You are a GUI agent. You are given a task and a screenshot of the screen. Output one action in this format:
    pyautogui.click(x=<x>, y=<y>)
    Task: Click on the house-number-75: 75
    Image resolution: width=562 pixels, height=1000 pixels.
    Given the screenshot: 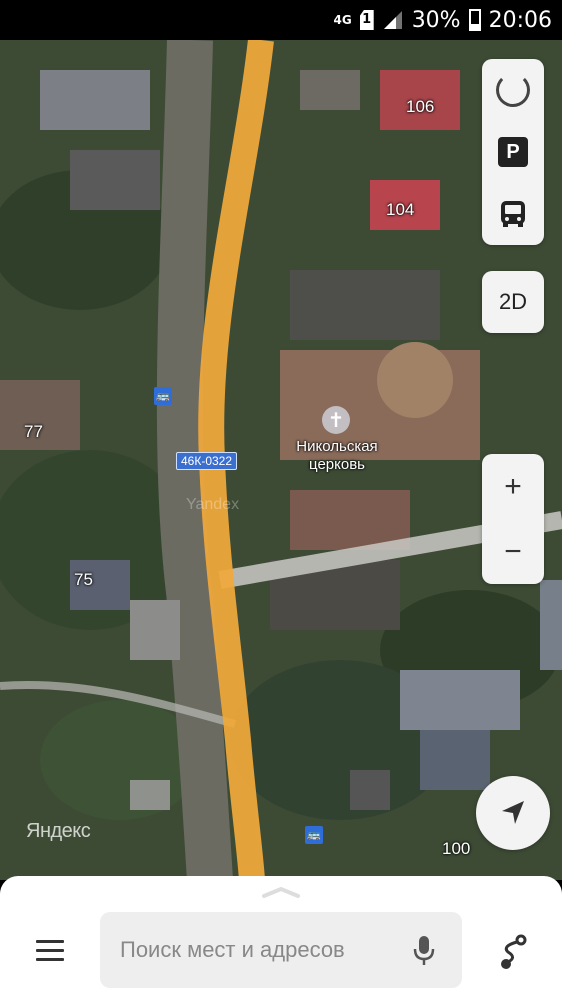 What is the action you would take?
    pyautogui.click(x=83, y=579)
    